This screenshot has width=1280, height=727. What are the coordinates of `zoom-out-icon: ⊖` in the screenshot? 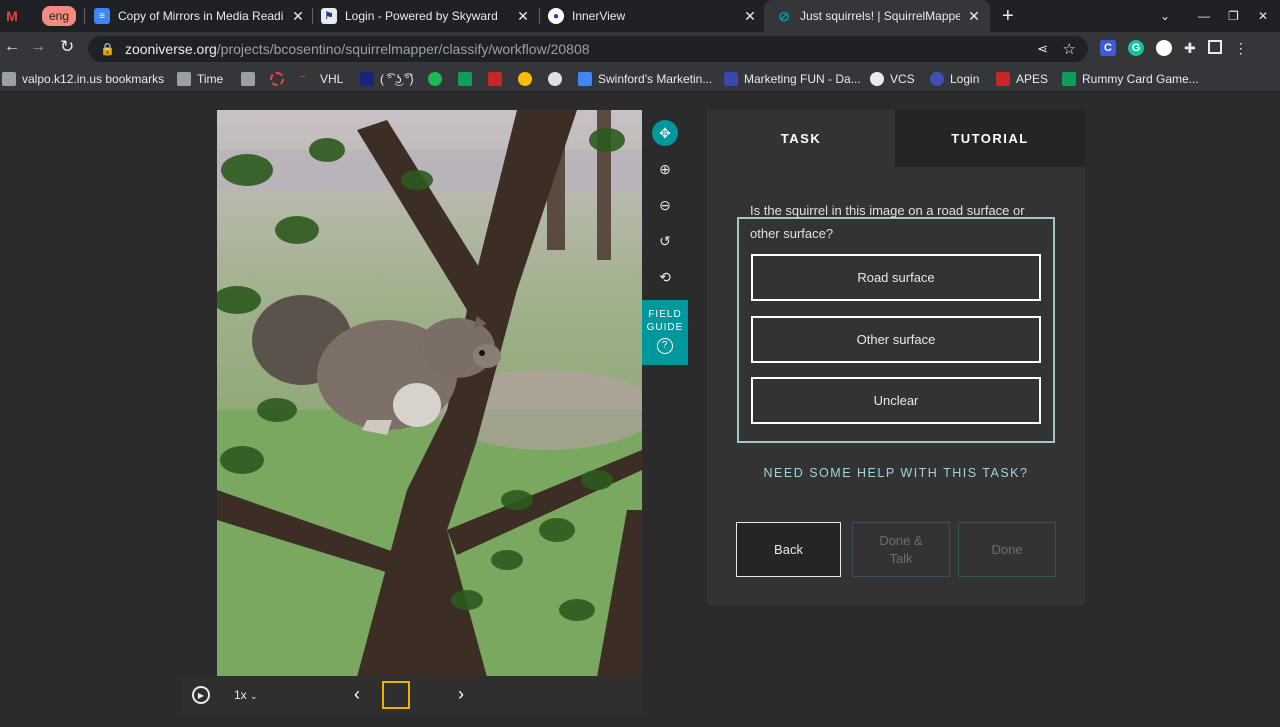 It's located at (665, 205).